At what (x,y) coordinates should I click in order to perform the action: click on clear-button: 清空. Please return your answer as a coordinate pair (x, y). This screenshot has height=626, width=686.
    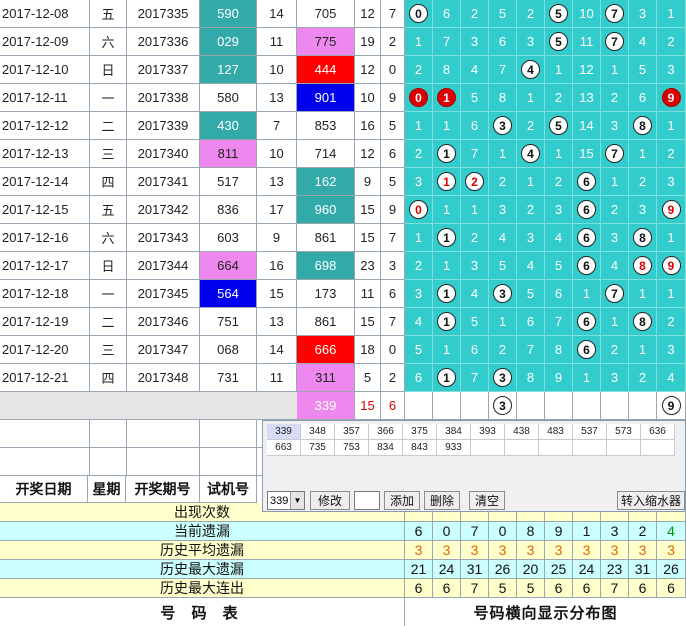
    Looking at the image, I should click on (487, 500).